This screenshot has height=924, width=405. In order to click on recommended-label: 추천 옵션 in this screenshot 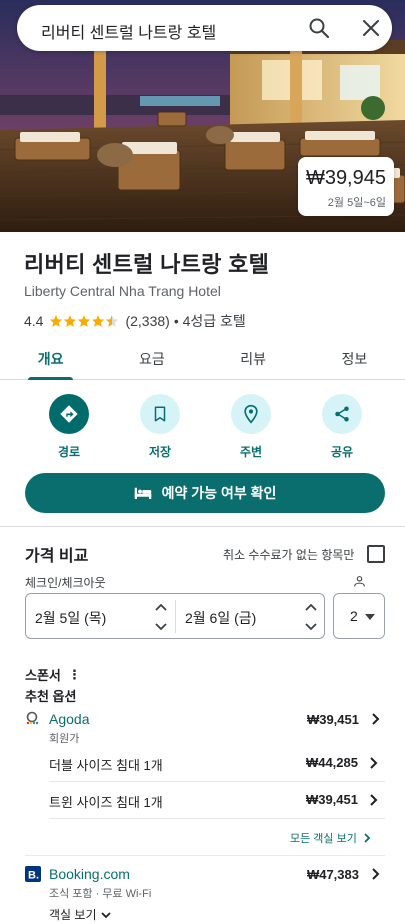, I will do `click(51, 696)`.